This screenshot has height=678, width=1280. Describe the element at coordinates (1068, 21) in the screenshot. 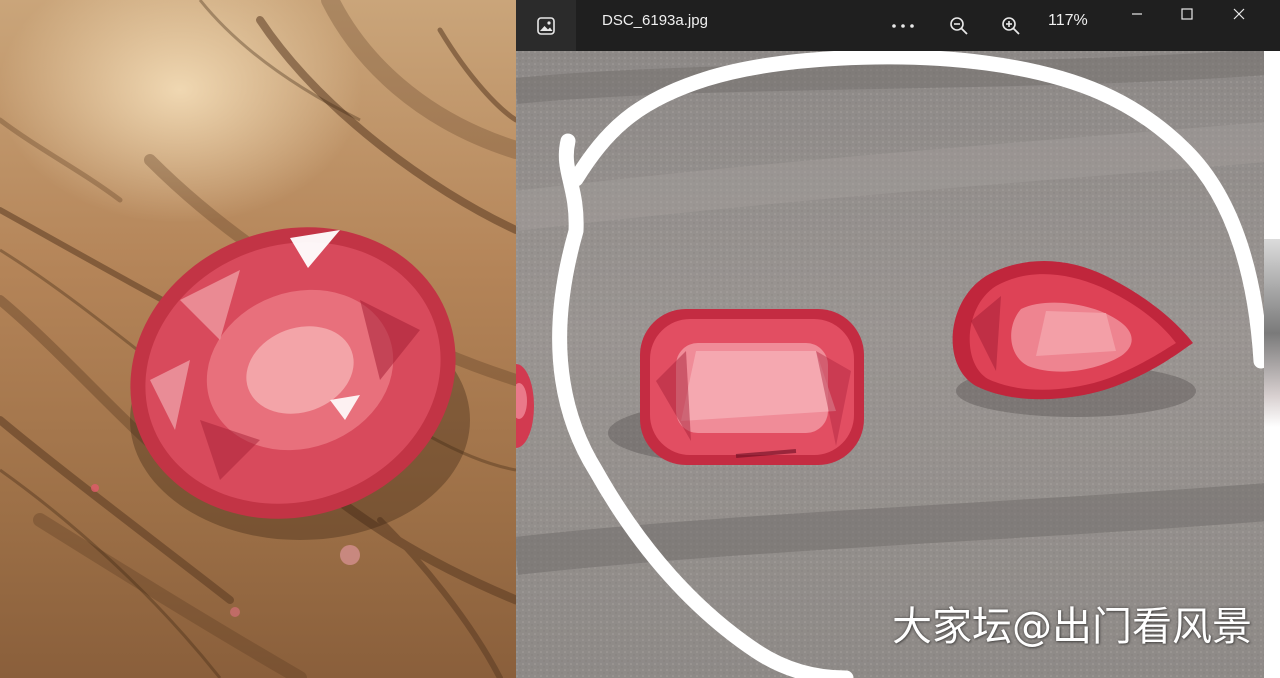

I see `zoom-level: 117%` at that location.